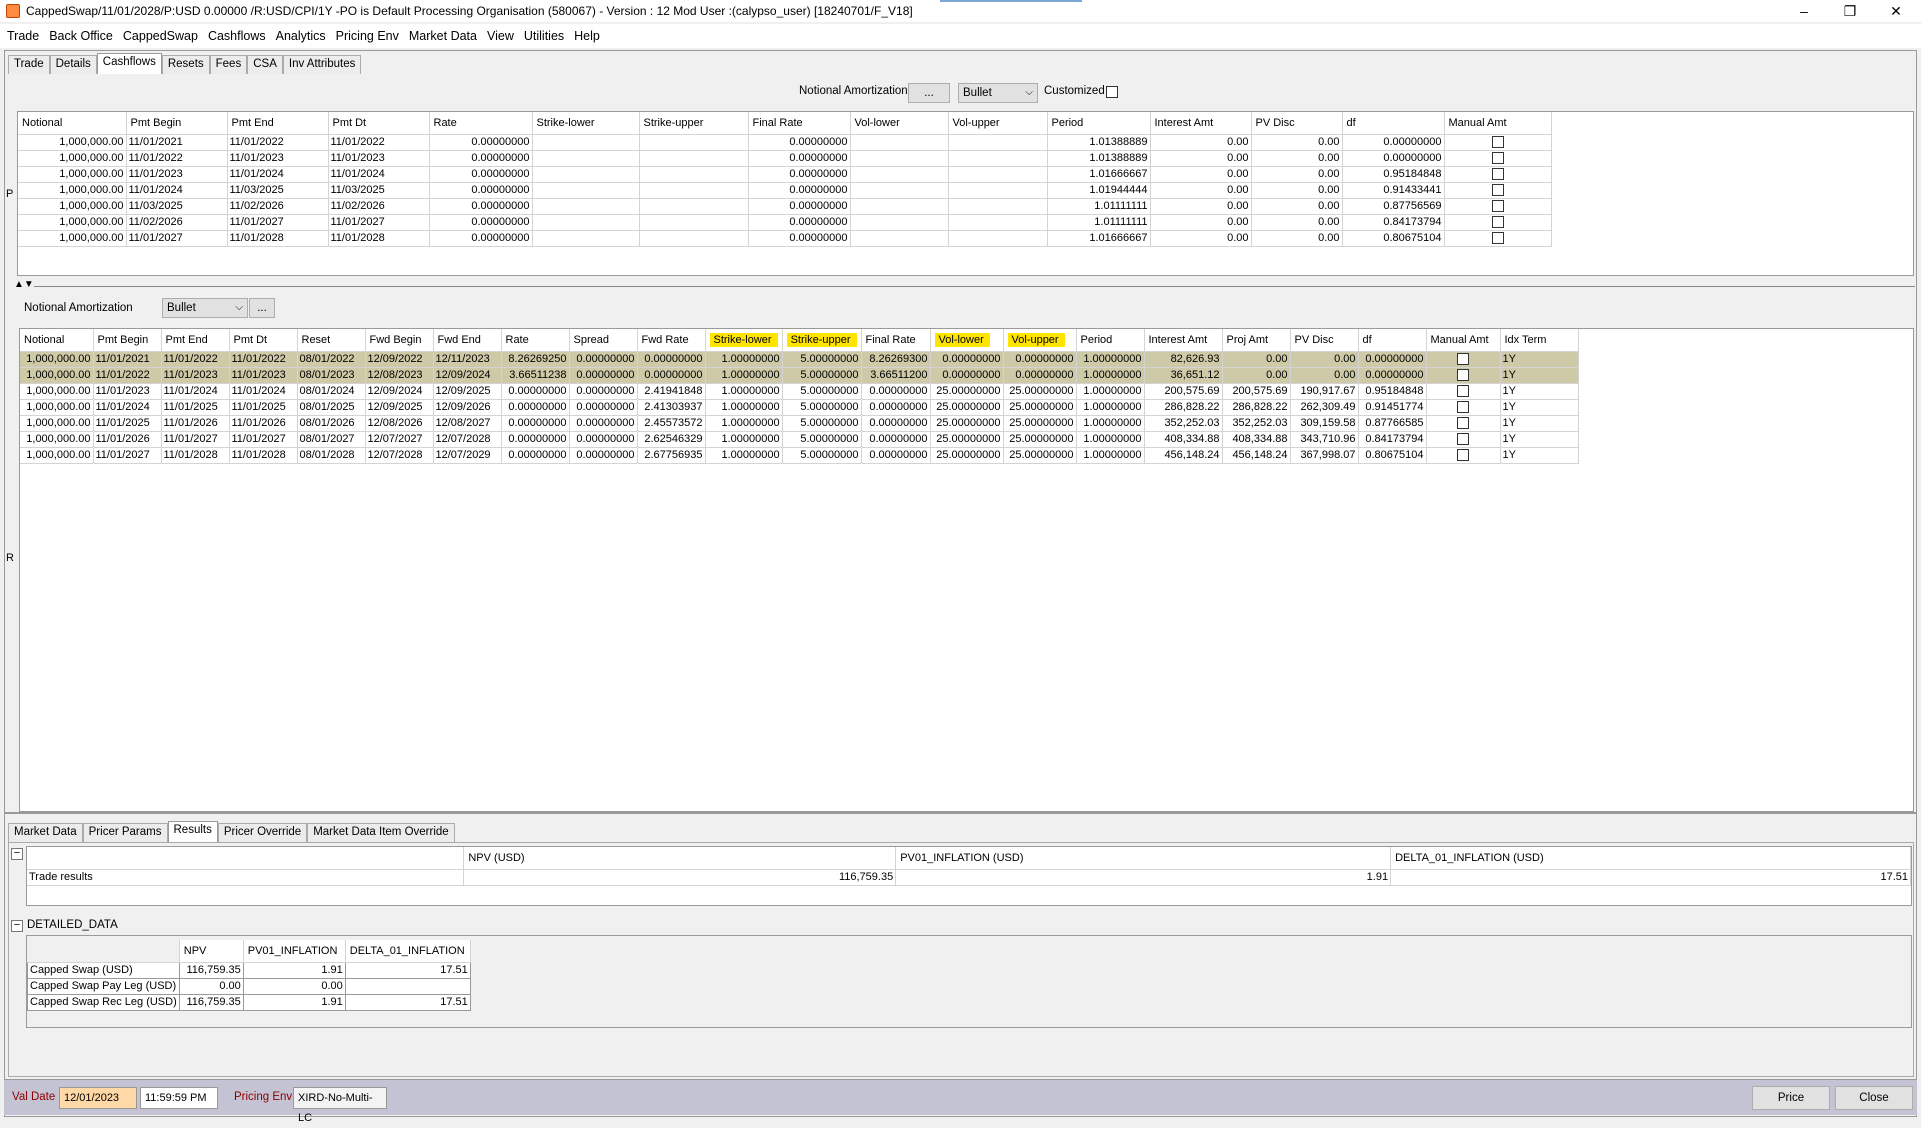 This screenshot has height=1128, width=1921. What do you see at coordinates (73, 64) in the screenshot?
I see `tab-details: Details` at bounding box center [73, 64].